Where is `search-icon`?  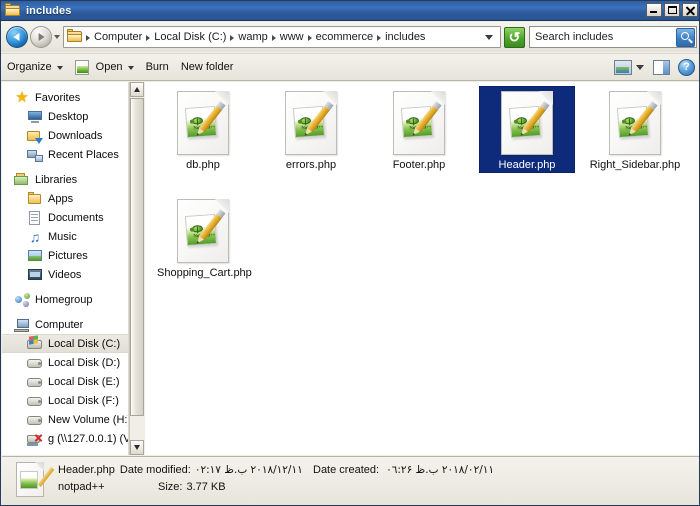 search-icon is located at coordinates (685, 37).